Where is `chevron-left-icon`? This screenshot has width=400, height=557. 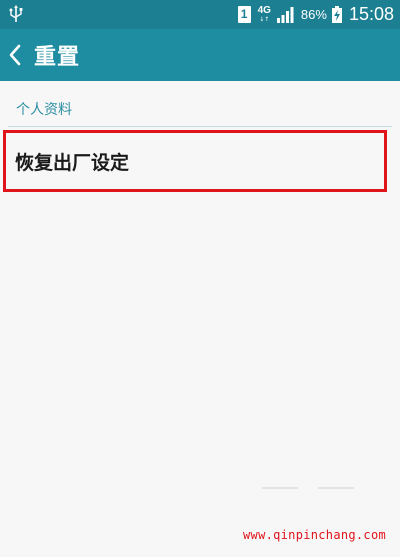
chevron-left-icon is located at coordinates (15, 55).